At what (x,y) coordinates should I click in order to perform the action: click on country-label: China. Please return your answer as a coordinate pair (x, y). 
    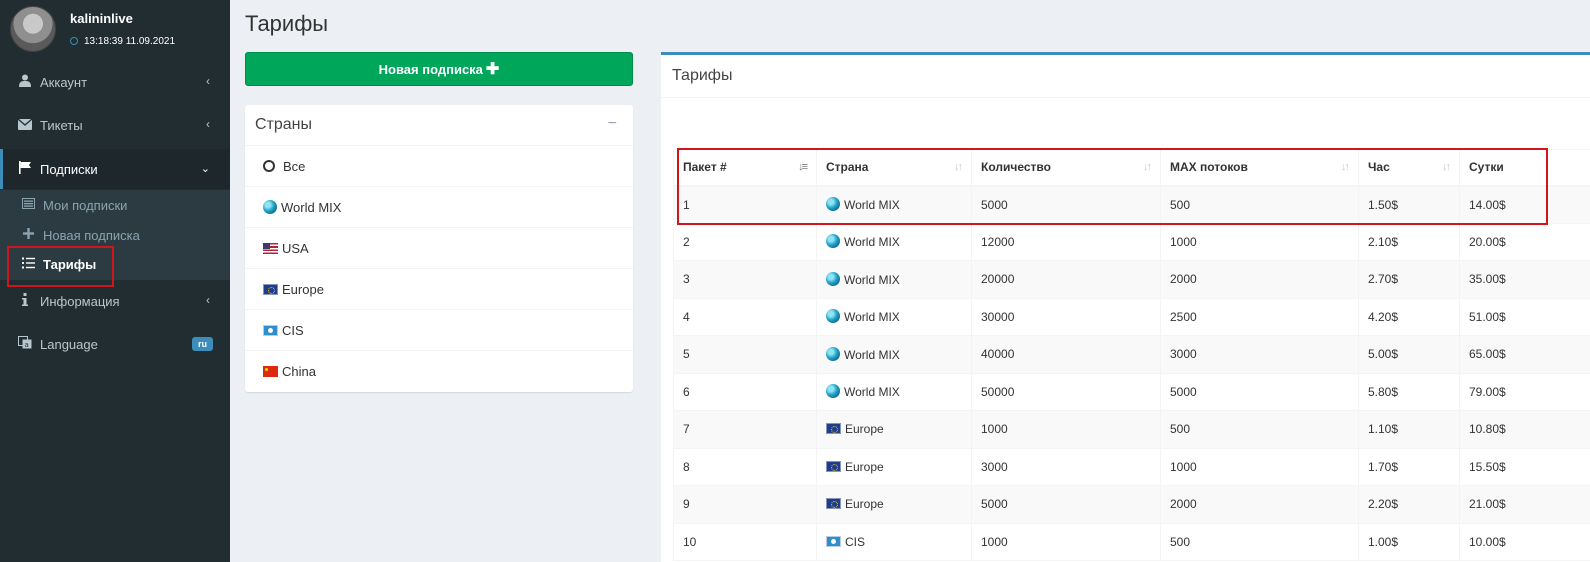
    Looking at the image, I should click on (299, 371).